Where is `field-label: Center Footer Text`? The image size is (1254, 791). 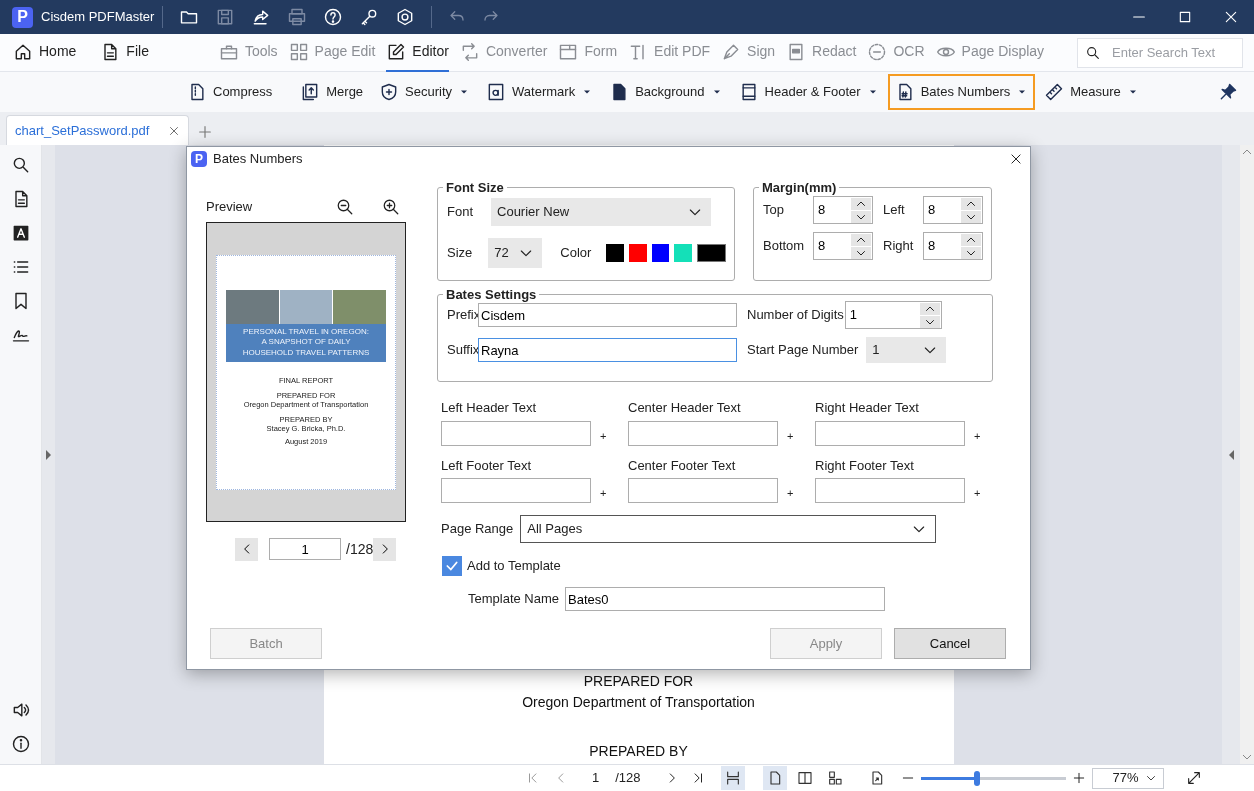 field-label: Center Footer Text is located at coordinates (682, 465).